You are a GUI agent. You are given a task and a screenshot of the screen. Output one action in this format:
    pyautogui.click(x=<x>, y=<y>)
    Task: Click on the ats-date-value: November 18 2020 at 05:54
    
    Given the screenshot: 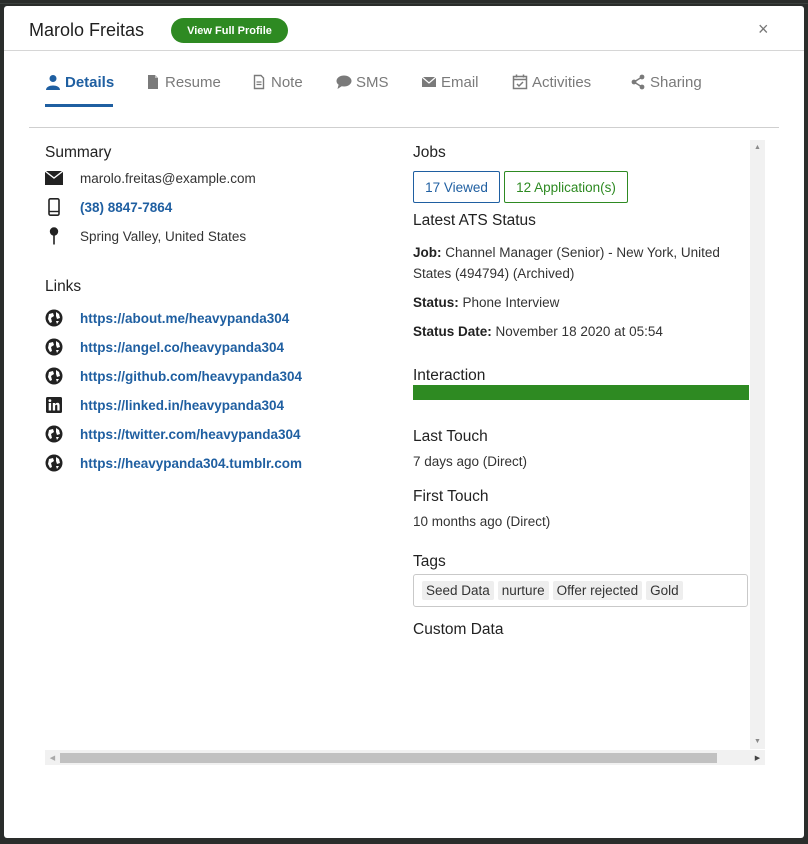 What is the action you would take?
    pyautogui.click(x=579, y=331)
    